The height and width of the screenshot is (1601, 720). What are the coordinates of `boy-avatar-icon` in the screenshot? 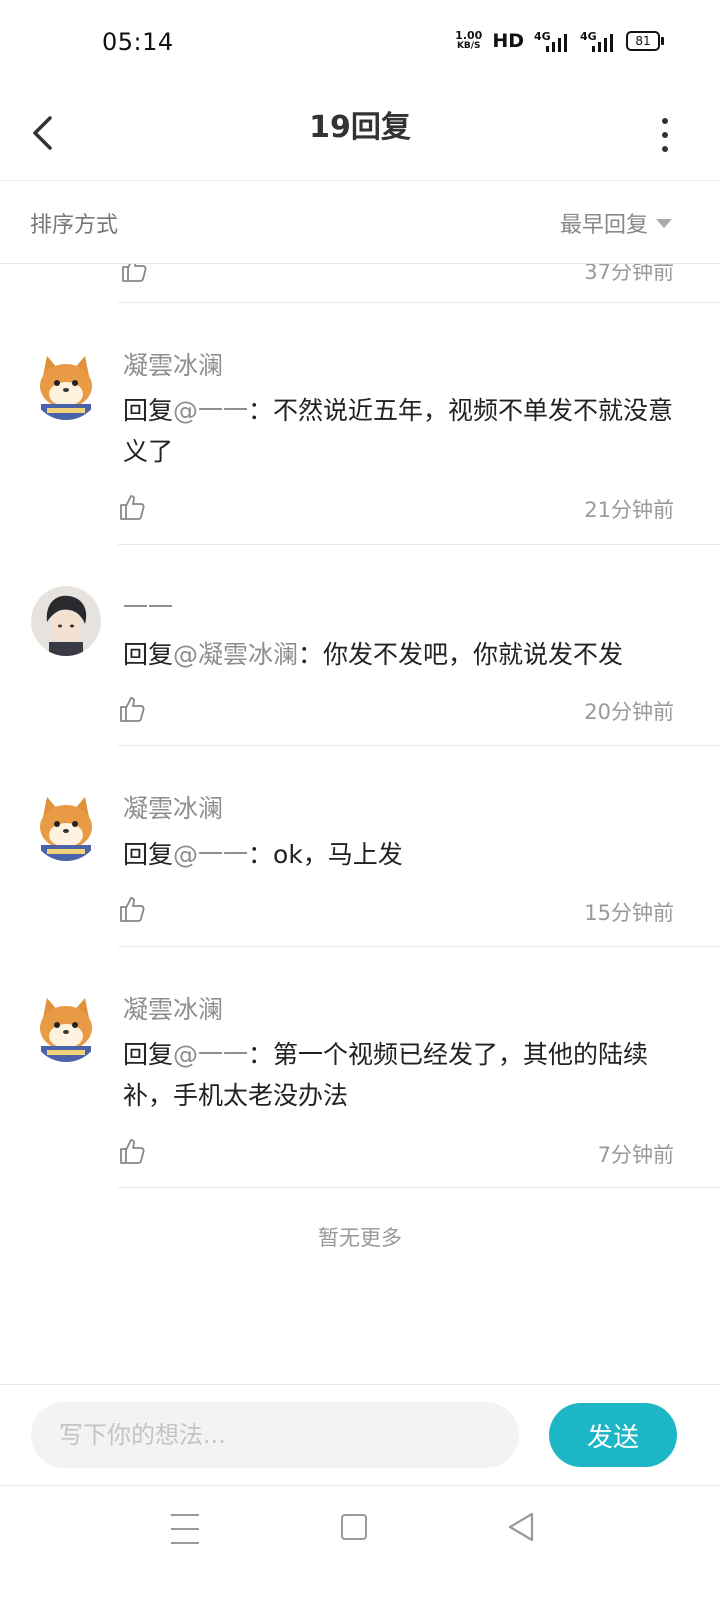 It's located at (66, 621).